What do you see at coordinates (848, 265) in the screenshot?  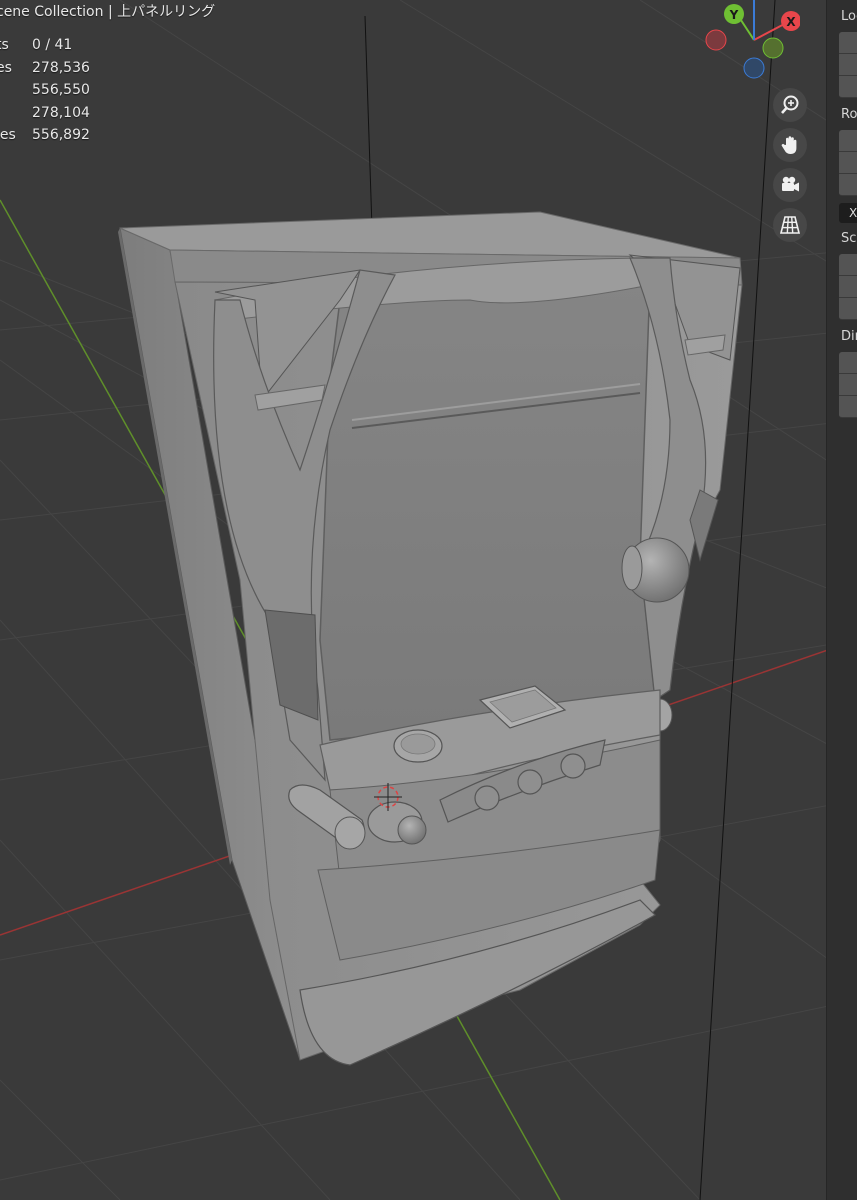 I see `scale-x-field` at bounding box center [848, 265].